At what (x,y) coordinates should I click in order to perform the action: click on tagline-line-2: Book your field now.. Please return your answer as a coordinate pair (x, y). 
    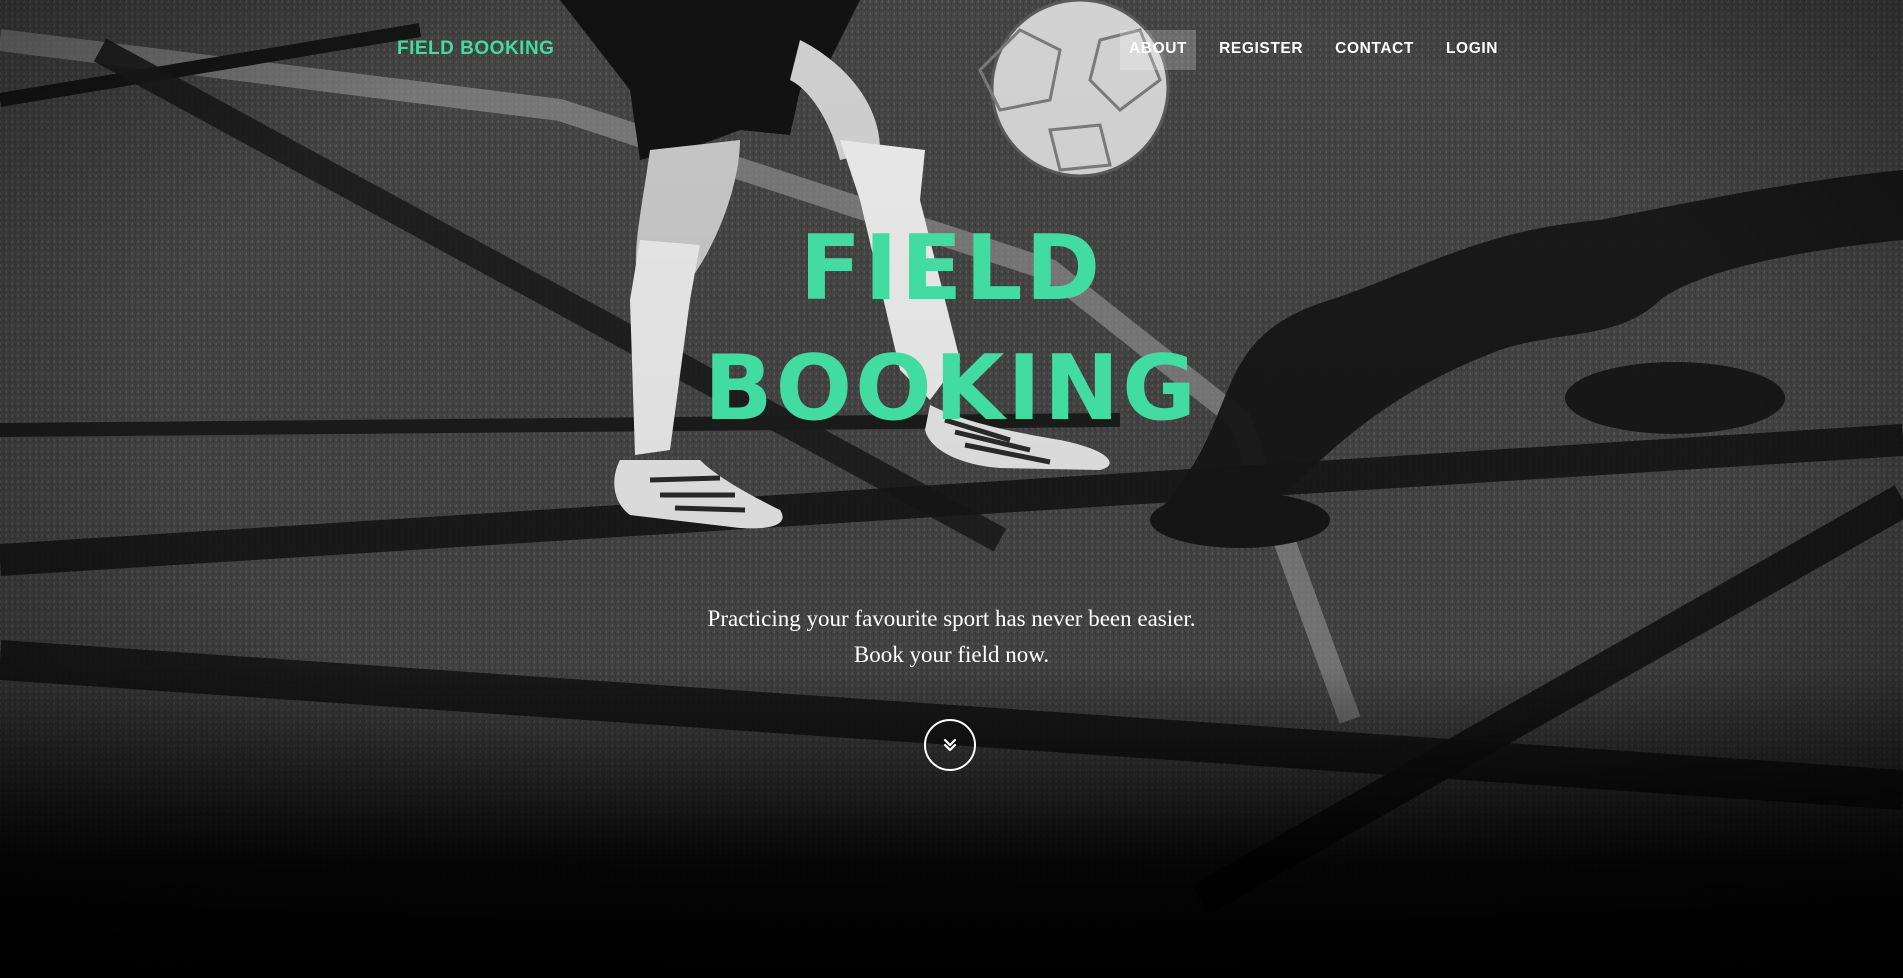
    Looking at the image, I should click on (951, 654).